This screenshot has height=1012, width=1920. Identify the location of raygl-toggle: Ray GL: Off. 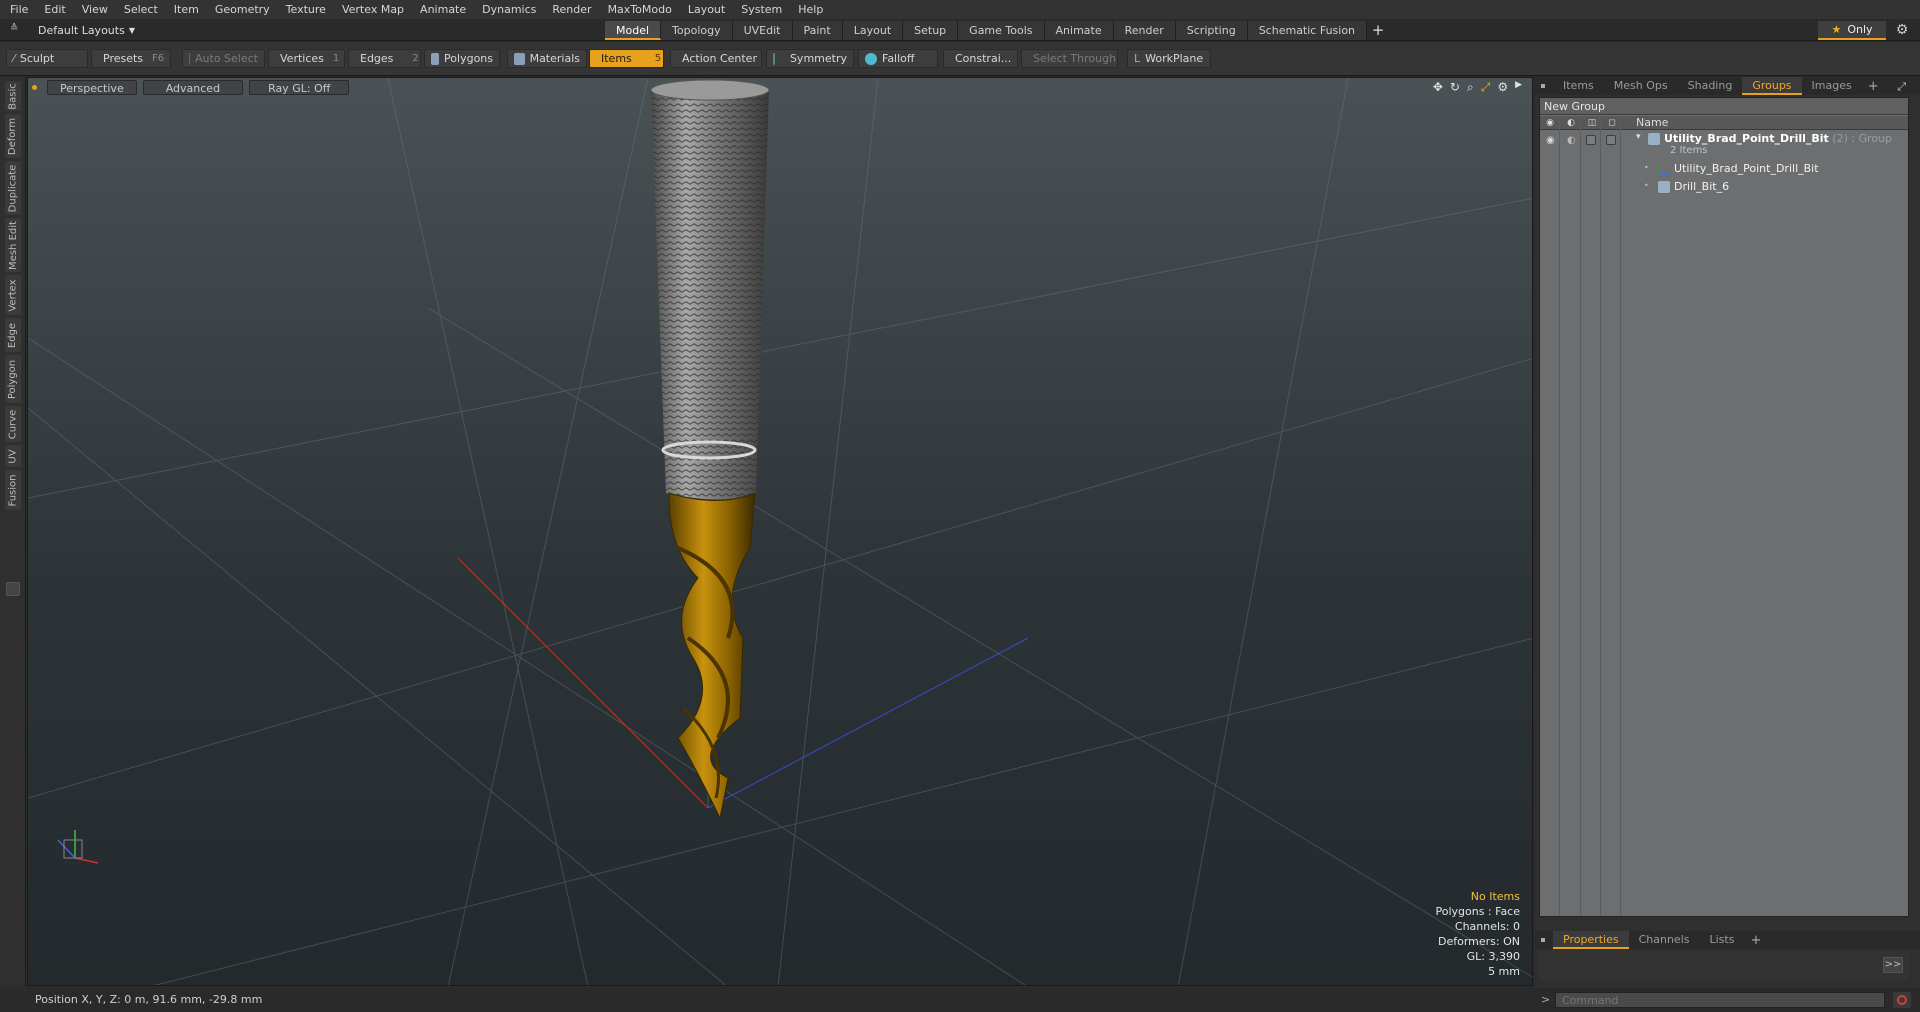
(299, 87).